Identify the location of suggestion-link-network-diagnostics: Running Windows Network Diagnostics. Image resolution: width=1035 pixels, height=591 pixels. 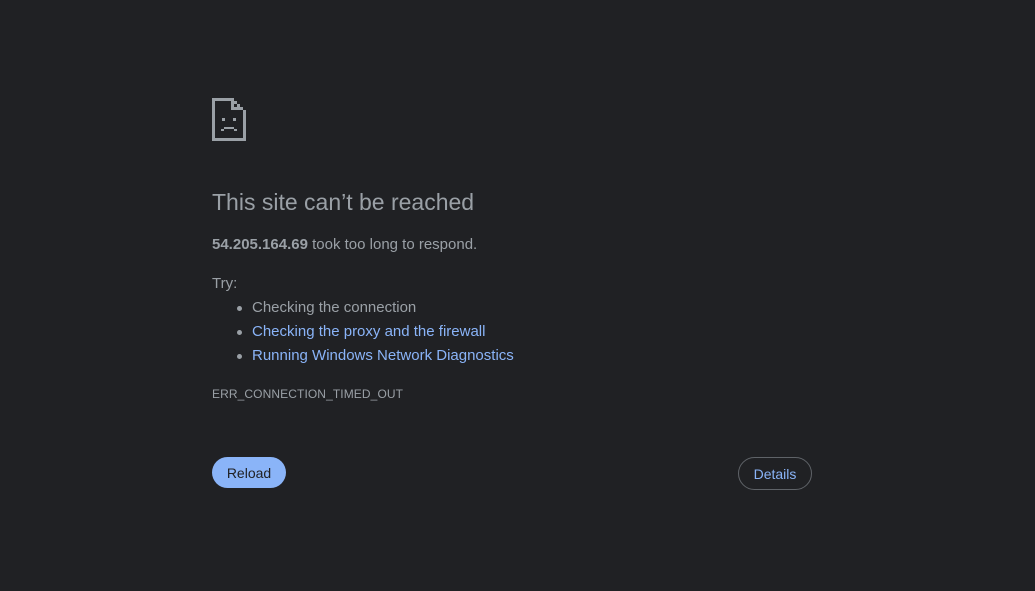
(383, 355).